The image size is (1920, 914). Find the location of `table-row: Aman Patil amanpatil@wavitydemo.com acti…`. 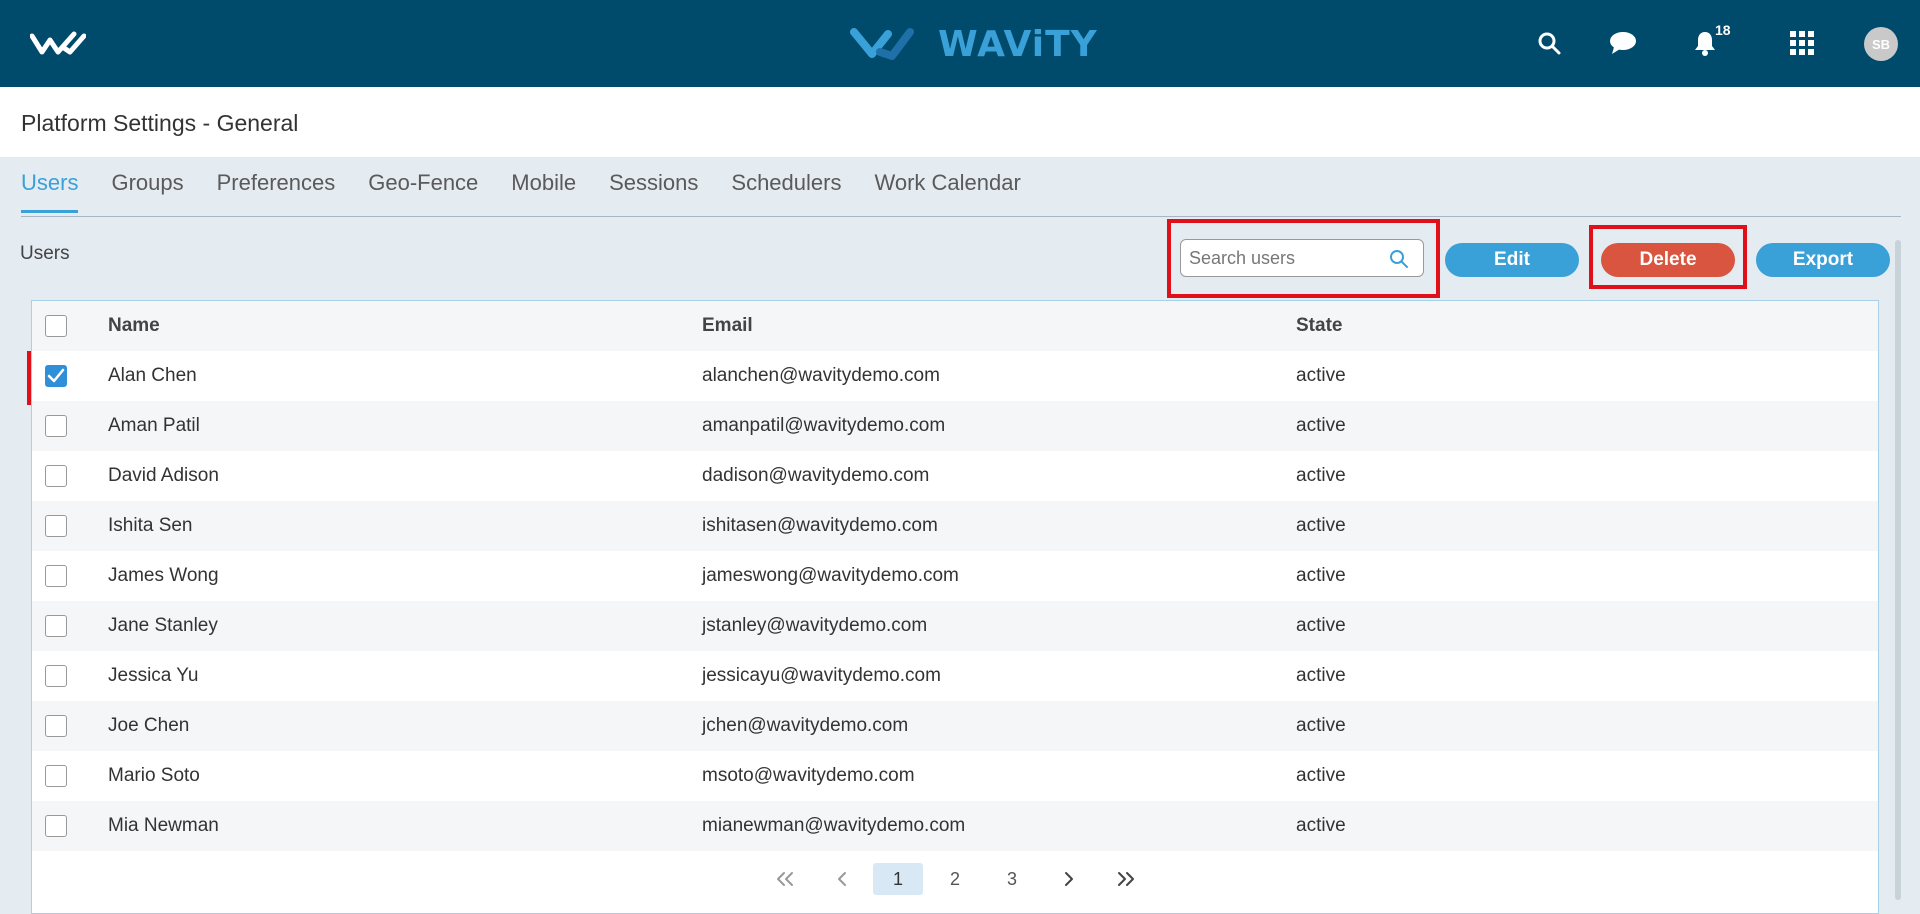

table-row: Aman Patil amanpatil@wavitydemo.com acti… is located at coordinates (955, 426).